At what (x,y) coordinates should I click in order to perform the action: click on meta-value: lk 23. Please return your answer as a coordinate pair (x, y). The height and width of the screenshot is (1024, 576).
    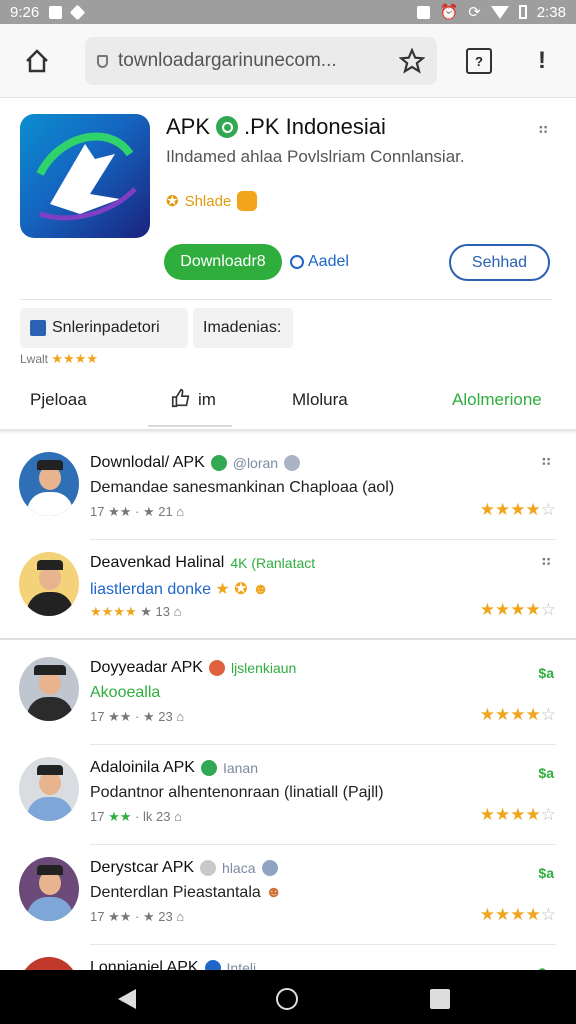
    Looking at the image, I should click on (156, 816).